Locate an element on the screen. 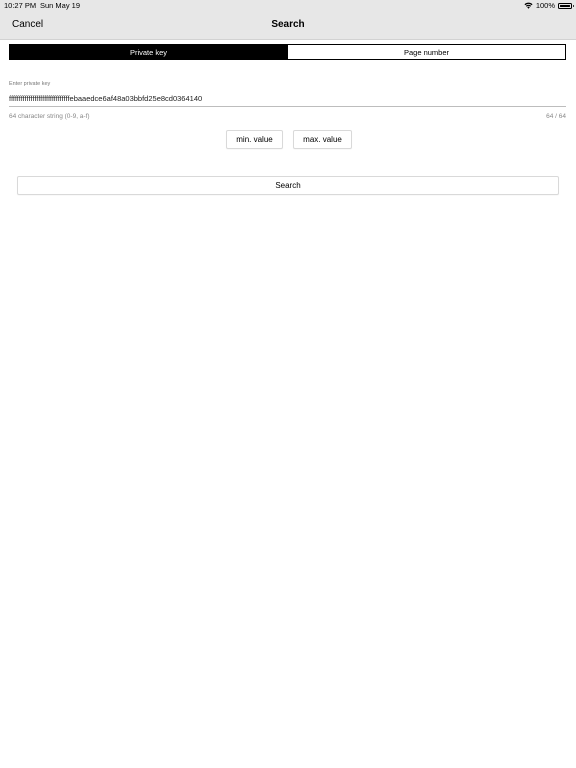 The width and height of the screenshot is (576, 768). top-bar: 10:27 PM Sun May 19 100% Cancel Search is located at coordinates (288, 20).